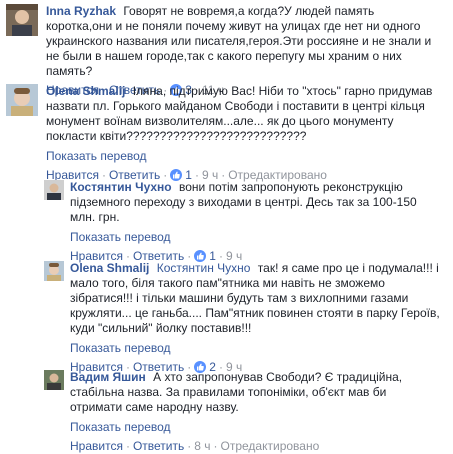  What do you see at coordinates (158, 446) in the screenshot?
I see `reply-button: Ответить` at bounding box center [158, 446].